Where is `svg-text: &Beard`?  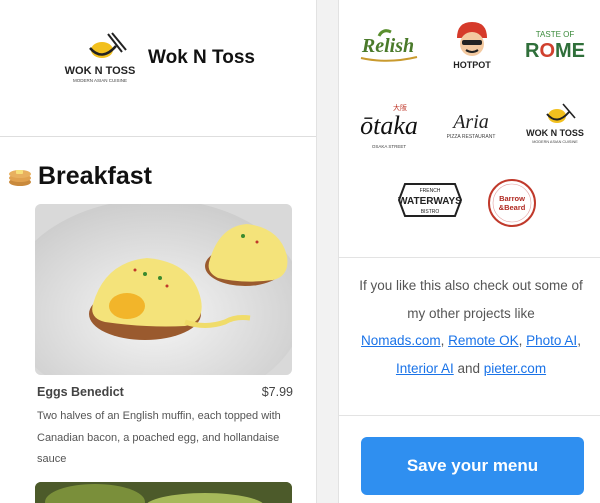
svg-text: &Beard is located at coordinates (512, 207).